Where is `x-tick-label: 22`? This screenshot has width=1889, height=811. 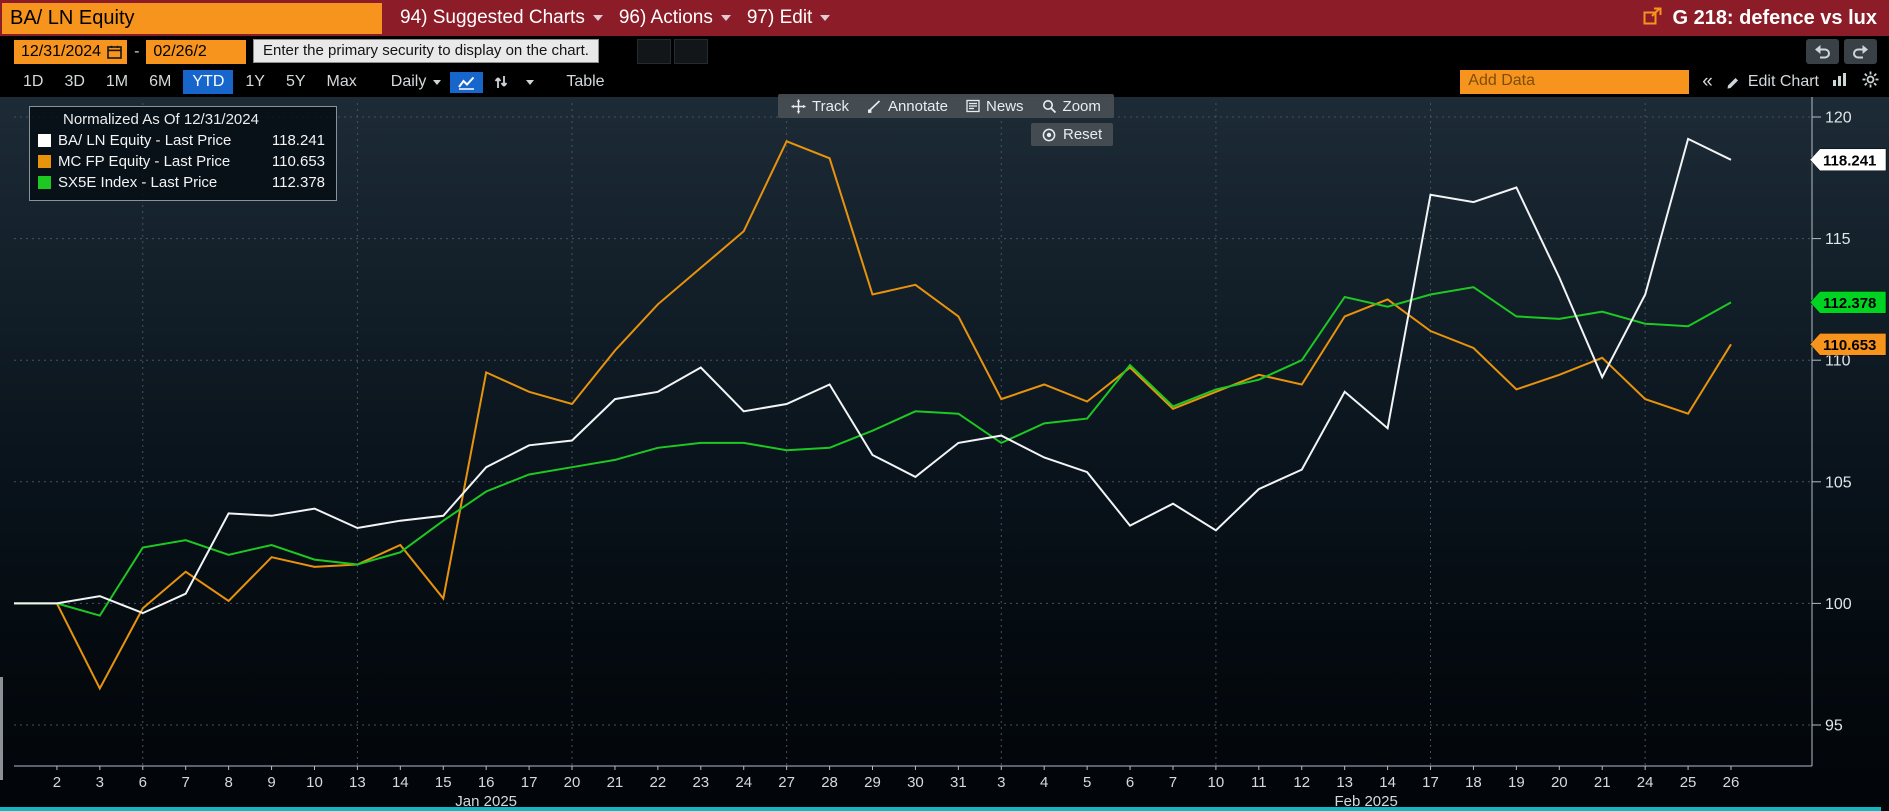 x-tick-label: 22 is located at coordinates (658, 782).